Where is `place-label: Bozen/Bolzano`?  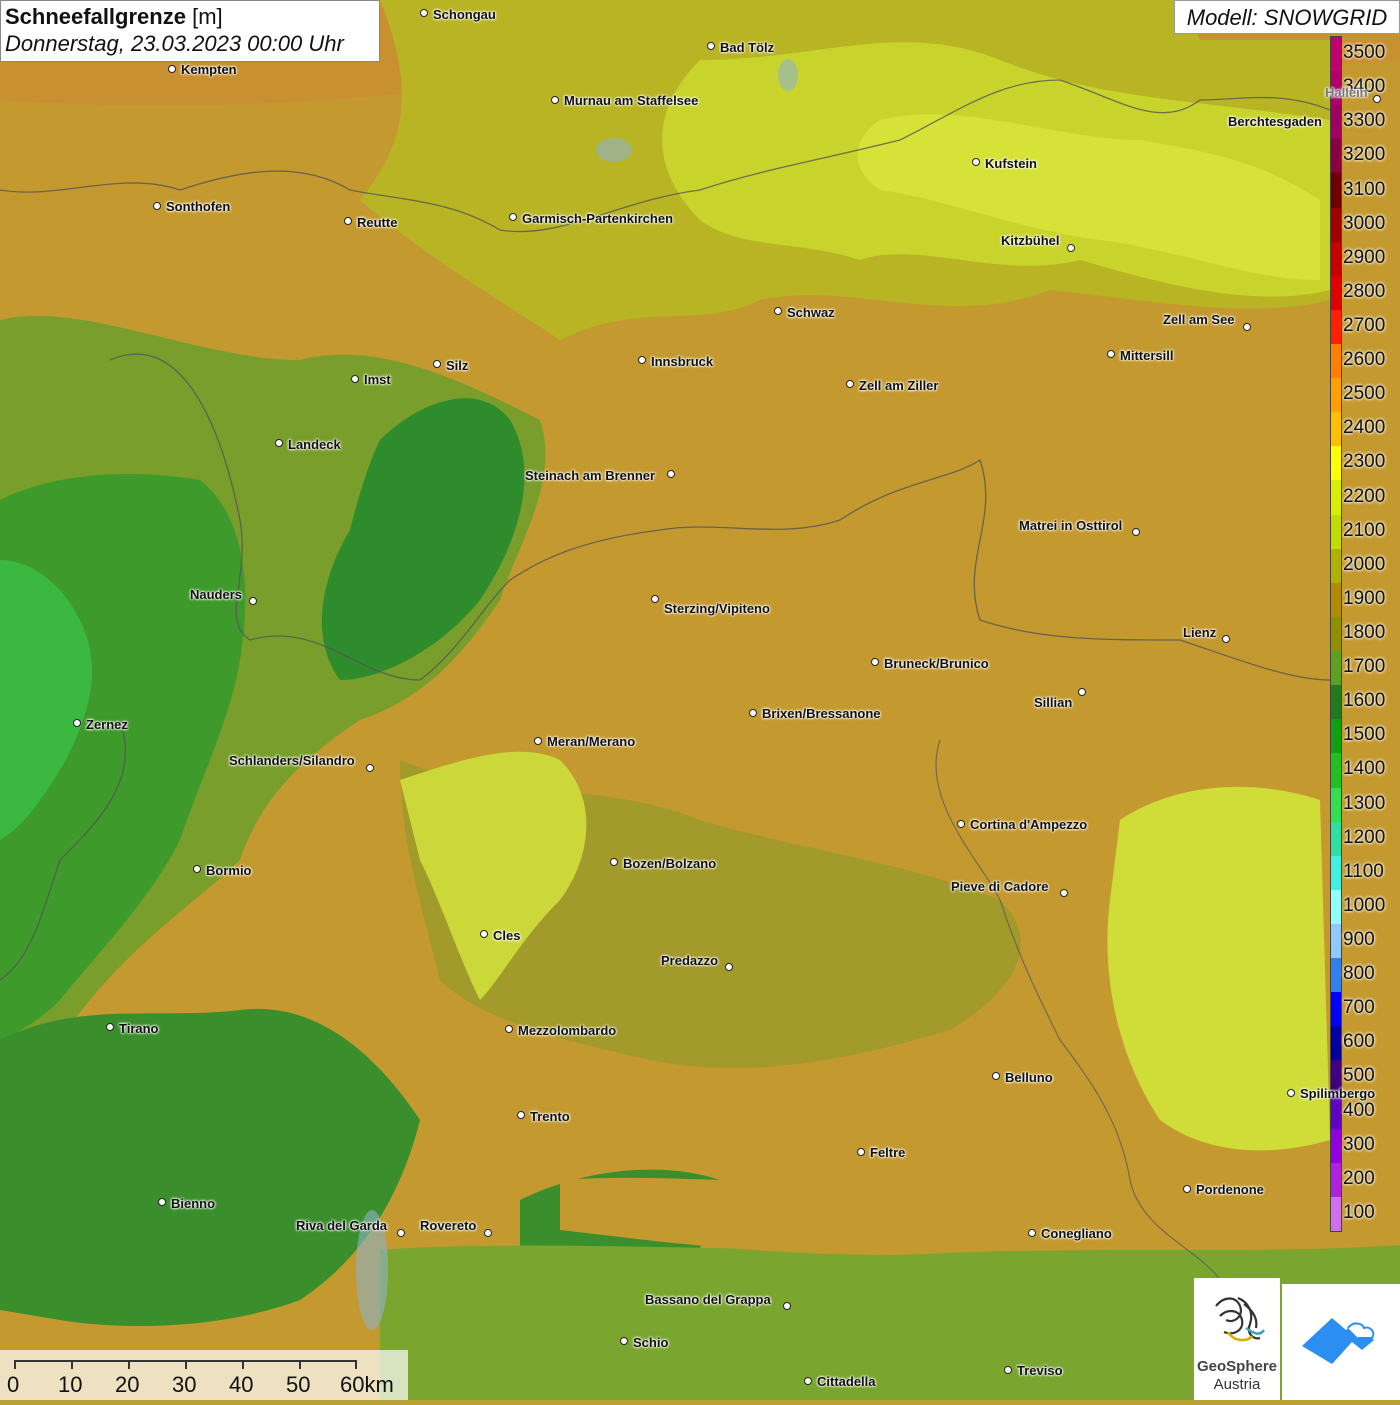 place-label: Bozen/Bolzano is located at coordinates (670, 863).